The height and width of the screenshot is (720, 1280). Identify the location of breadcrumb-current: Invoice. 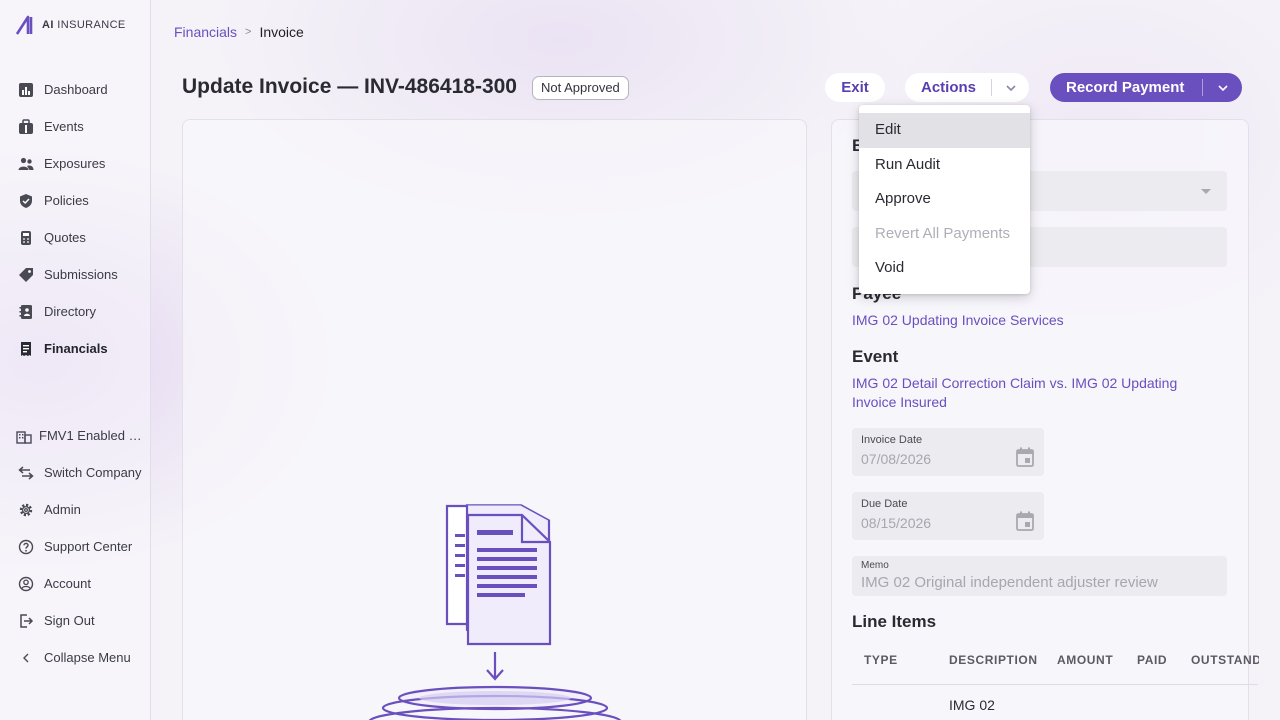
(281, 32).